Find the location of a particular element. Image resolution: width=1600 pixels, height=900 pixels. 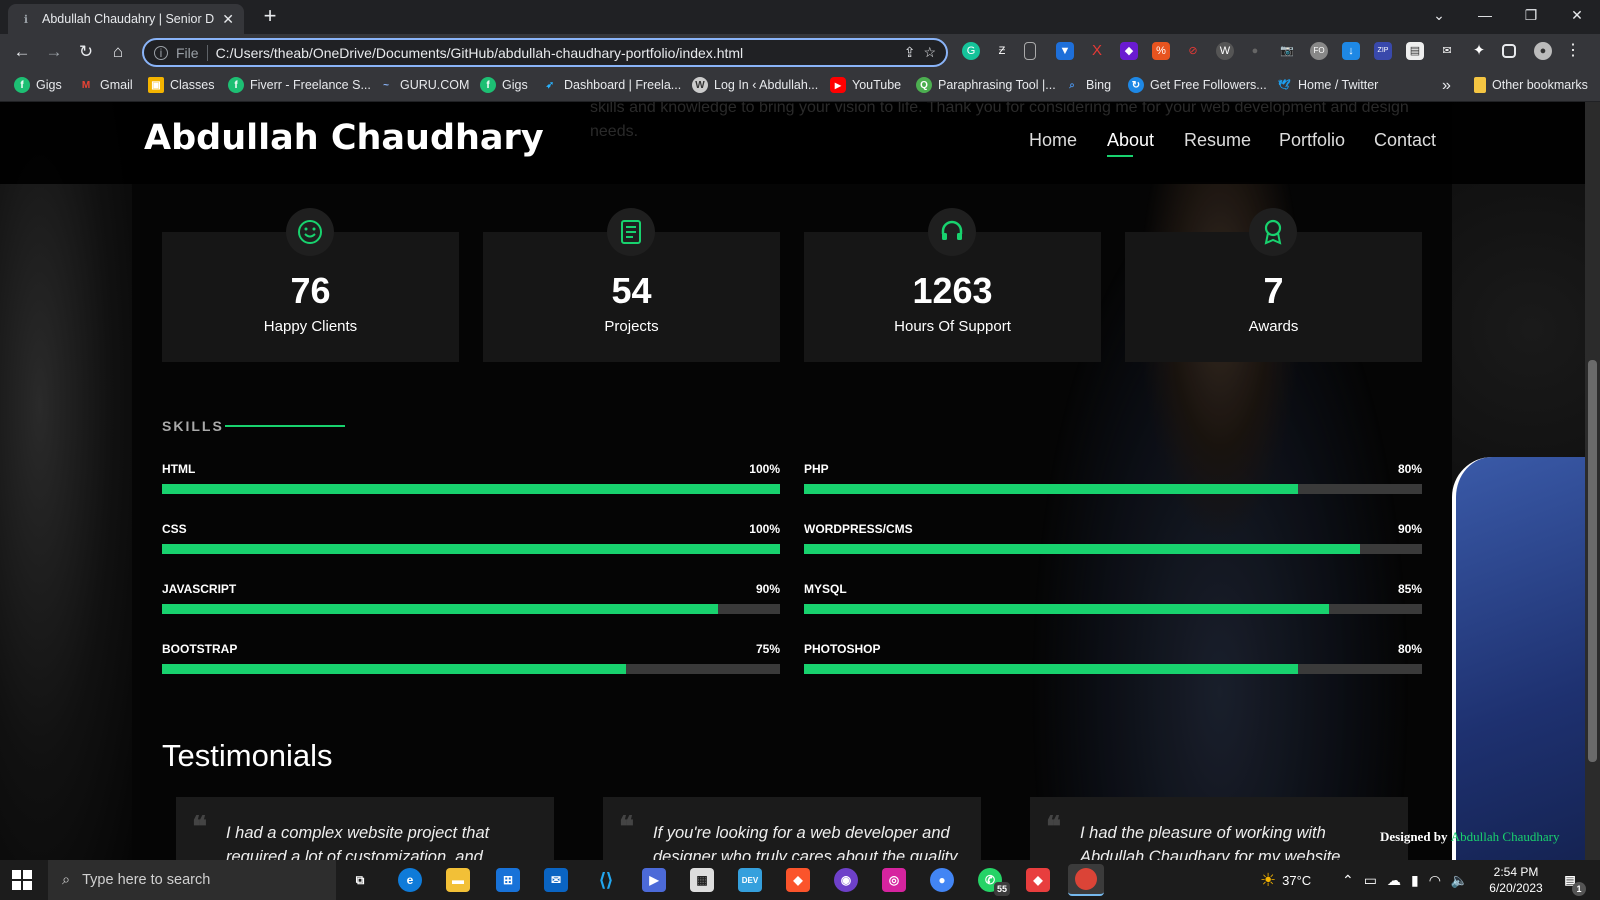

device-extension-icon is located at coordinates (1030, 51).